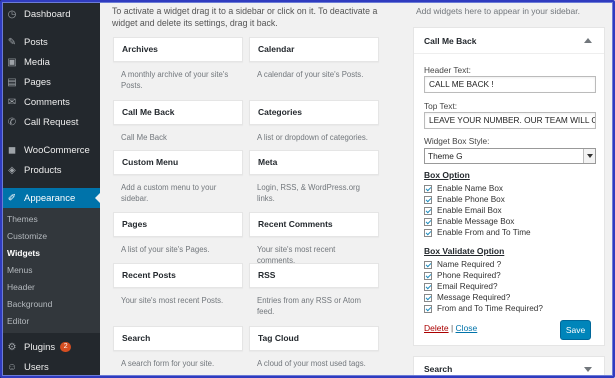 The height and width of the screenshot is (378, 615). I want to click on widget-title: Recent Comments, so click(314, 224).